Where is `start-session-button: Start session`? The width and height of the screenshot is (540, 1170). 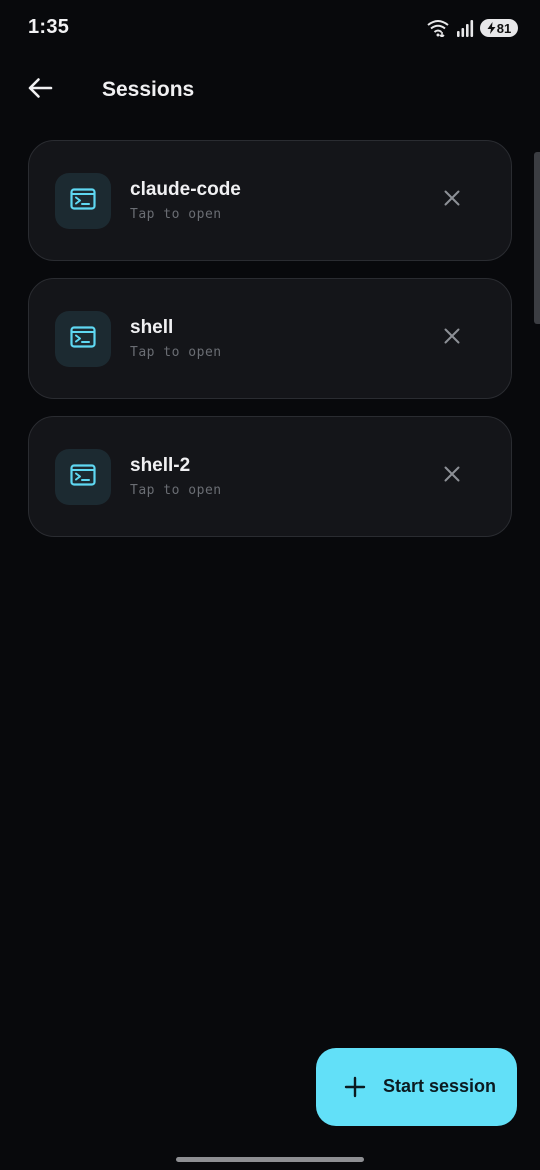
start-session-button: Start session is located at coordinates (416, 1087).